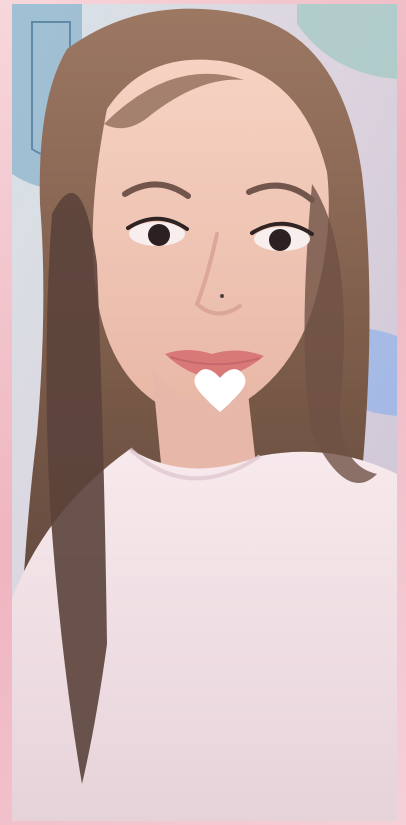  Describe the element at coordinates (280, 240) in the screenshot. I see `right-eye` at that location.